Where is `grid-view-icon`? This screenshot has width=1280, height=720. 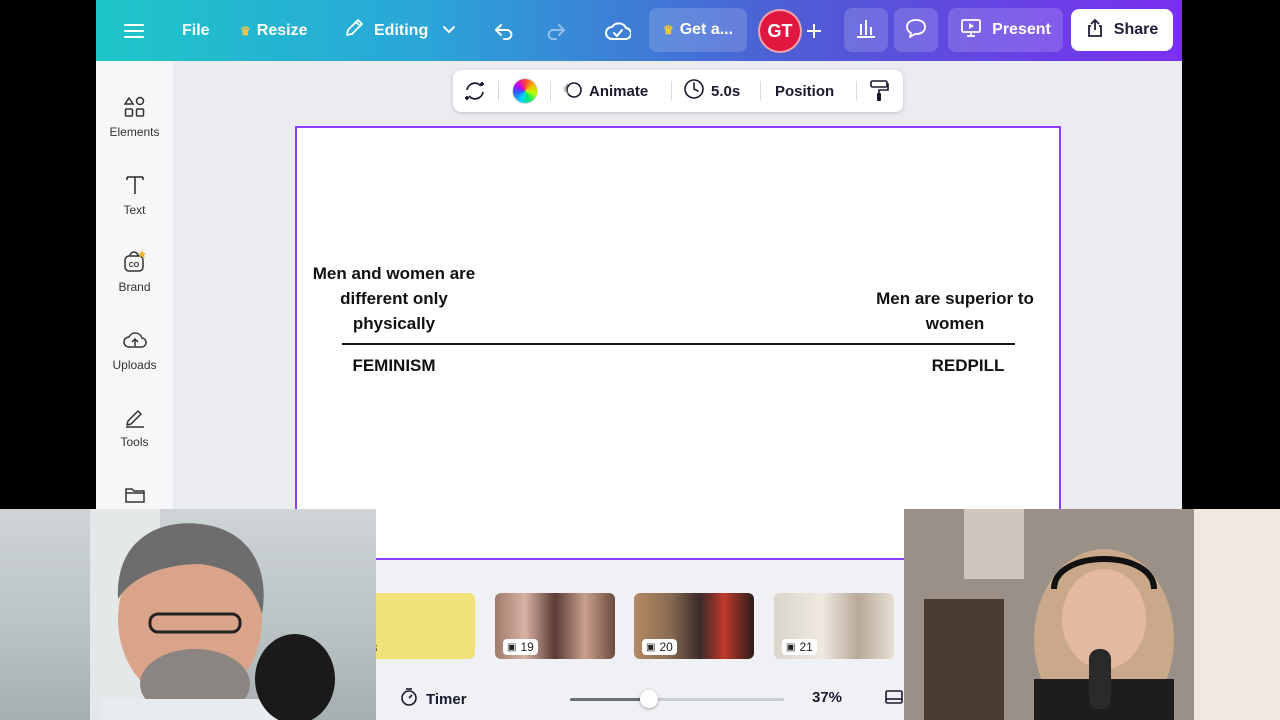
grid-view-icon is located at coordinates (894, 700).